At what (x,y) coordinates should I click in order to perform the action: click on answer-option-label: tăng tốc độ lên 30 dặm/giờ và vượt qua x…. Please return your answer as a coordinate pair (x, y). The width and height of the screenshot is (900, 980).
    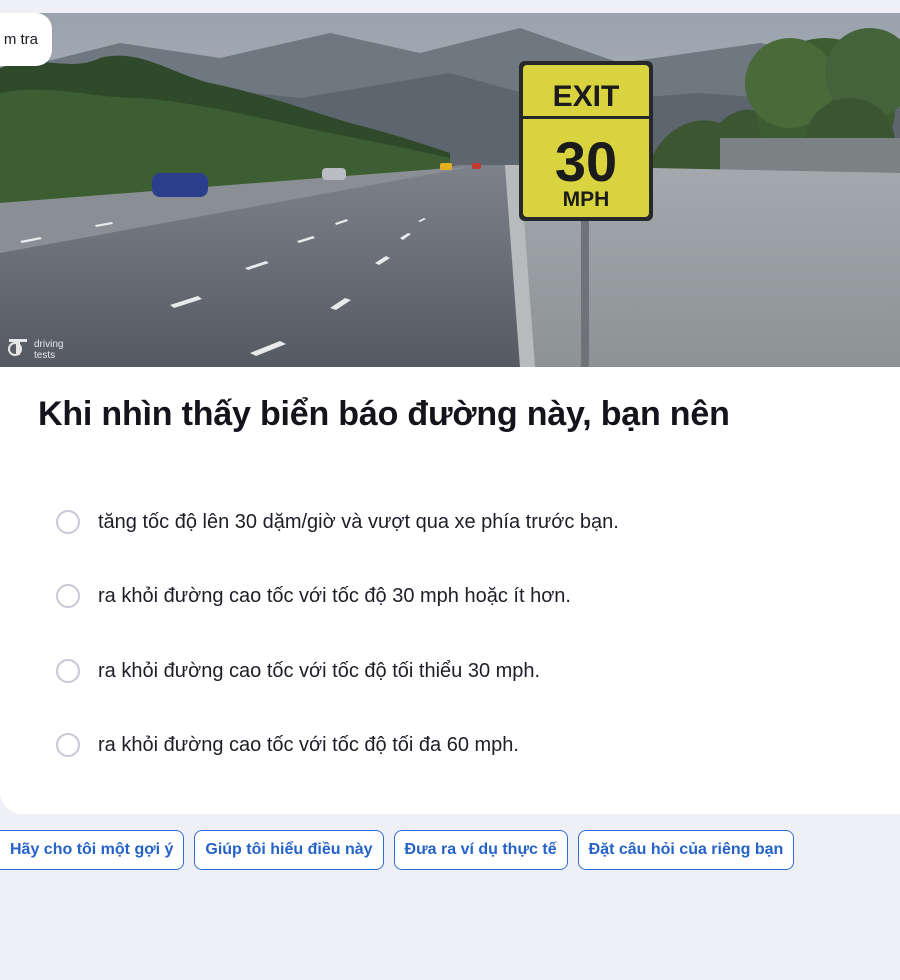
    Looking at the image, I should click on (358, 521).